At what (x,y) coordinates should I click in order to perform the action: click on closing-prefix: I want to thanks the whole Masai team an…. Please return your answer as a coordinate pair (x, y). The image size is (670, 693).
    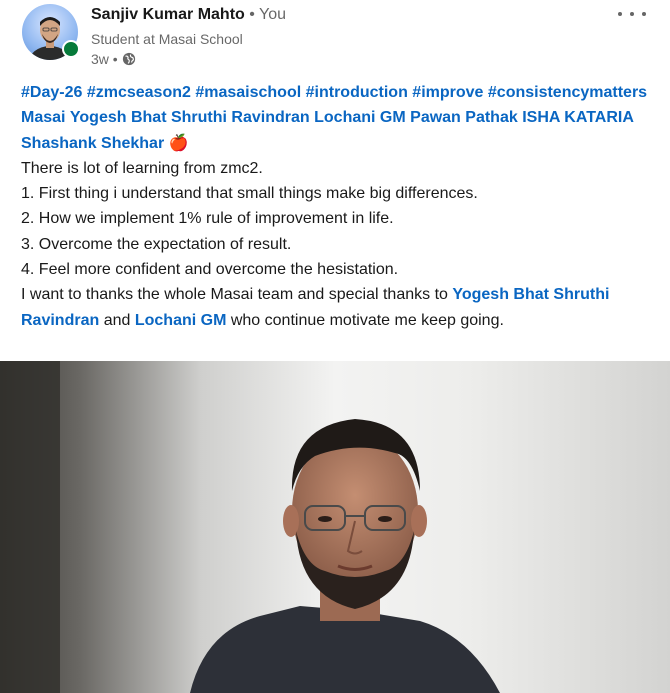
    Looking at the image, I should click on (237, 295).